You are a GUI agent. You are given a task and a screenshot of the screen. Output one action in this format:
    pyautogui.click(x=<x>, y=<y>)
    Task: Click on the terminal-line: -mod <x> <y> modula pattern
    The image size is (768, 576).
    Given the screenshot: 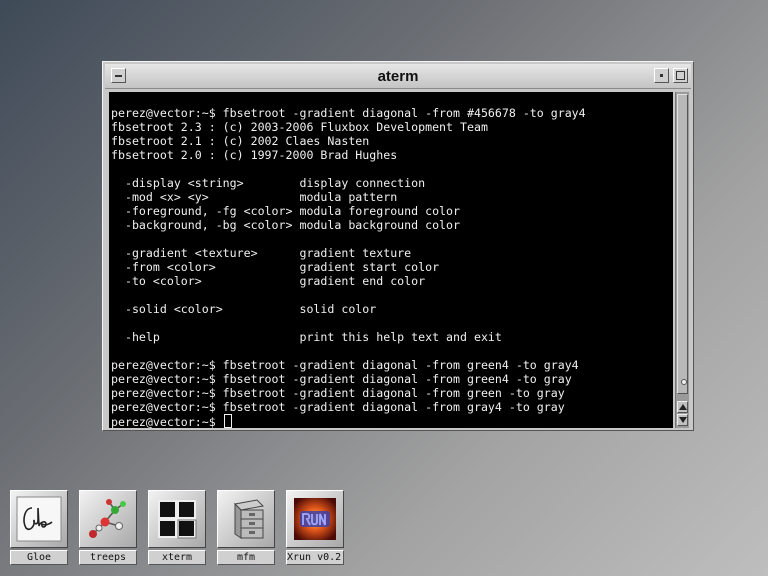 What is the action you would take?
    pyautogui.click(x=254, y=197)
    